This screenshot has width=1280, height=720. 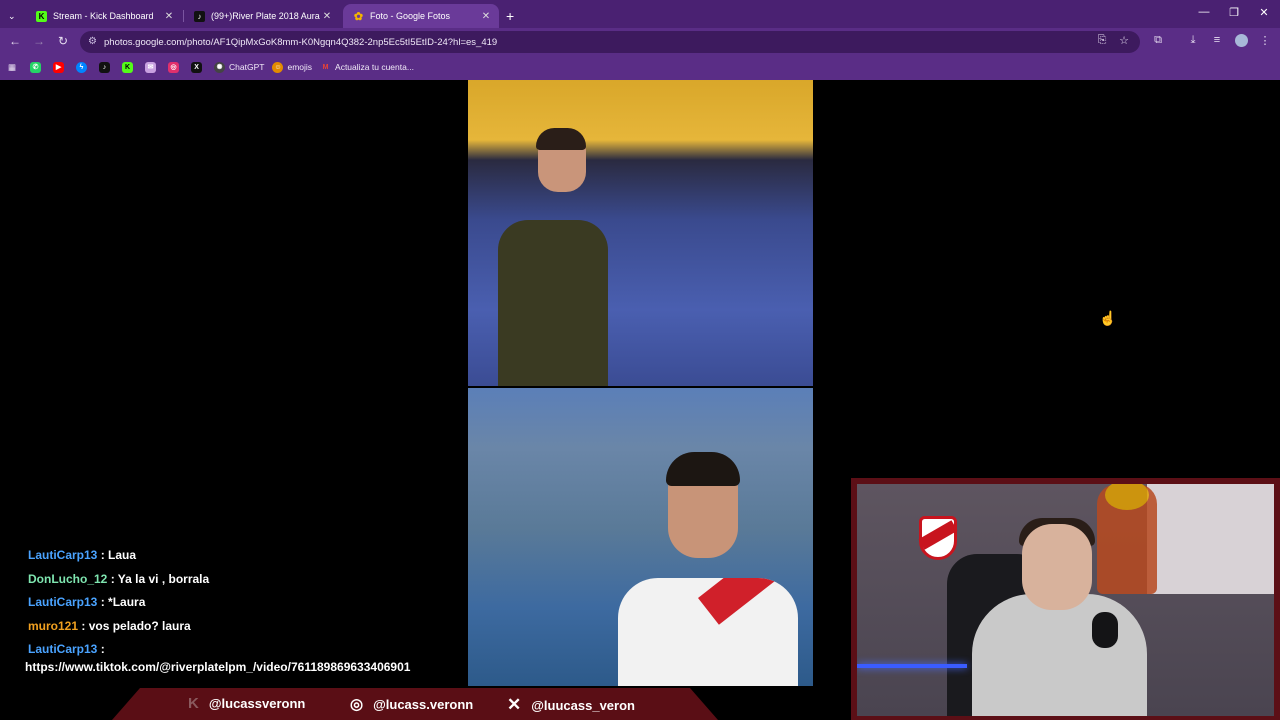 I want to click on chat-text: : Laua, so click(x=118, y=555).